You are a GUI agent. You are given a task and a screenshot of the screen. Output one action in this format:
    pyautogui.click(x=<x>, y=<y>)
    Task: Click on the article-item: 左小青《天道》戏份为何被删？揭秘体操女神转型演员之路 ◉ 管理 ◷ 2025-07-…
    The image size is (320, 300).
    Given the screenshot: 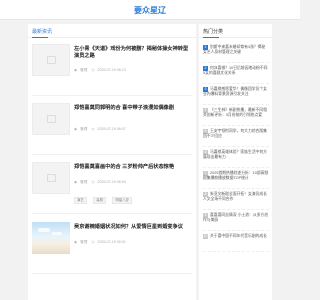 What is the action you would take?
    pyautogui.click(x=112, y=70)
    